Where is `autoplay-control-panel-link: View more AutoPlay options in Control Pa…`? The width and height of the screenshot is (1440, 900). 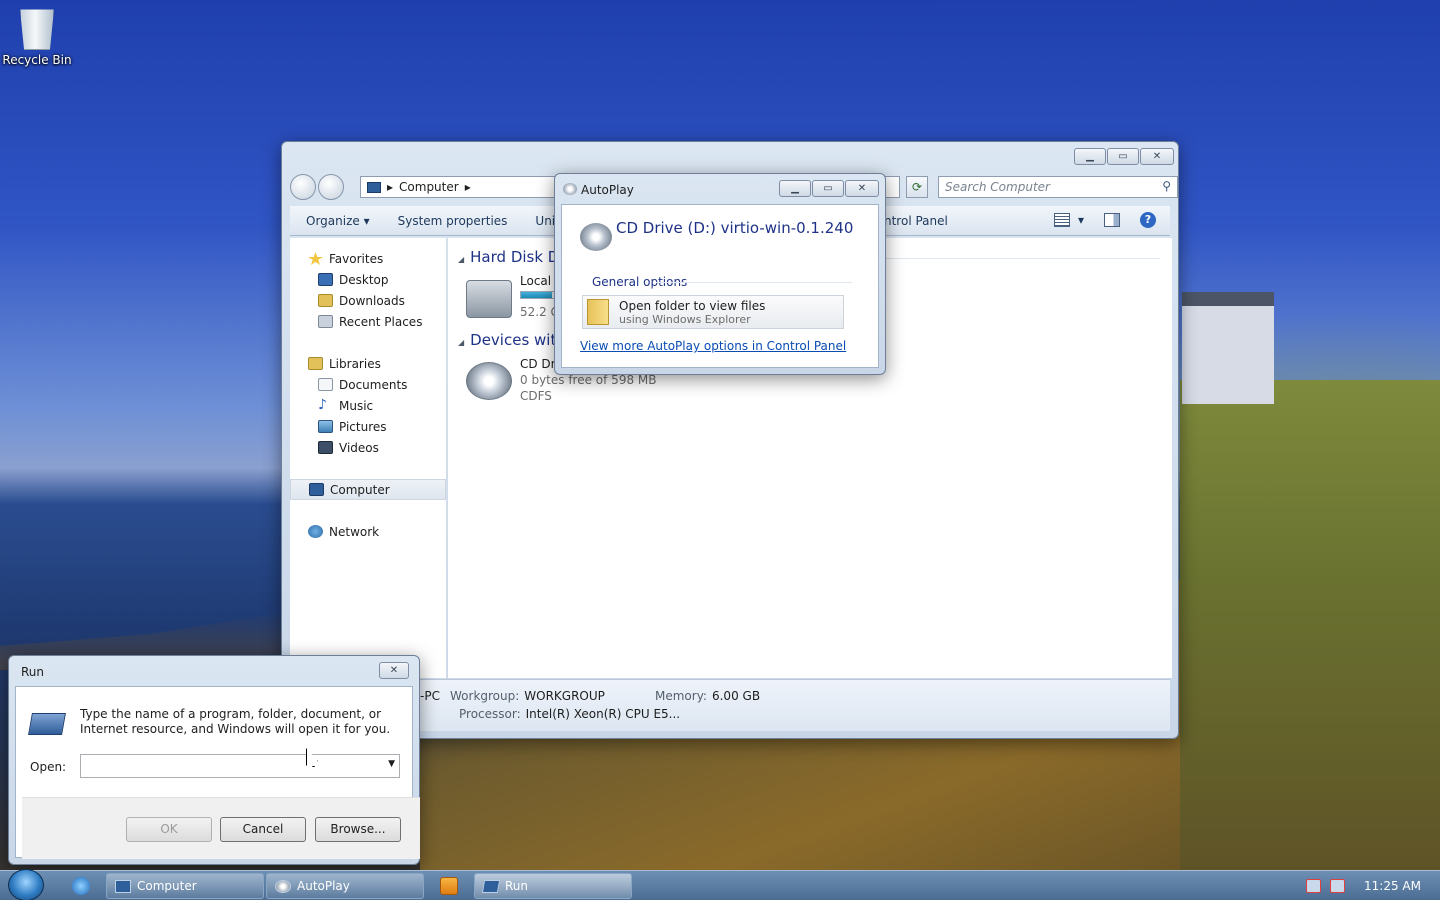
autoplay-control-panel-link: View more AutoPlay options in Control Pa… is located at coordinates (713, 346).